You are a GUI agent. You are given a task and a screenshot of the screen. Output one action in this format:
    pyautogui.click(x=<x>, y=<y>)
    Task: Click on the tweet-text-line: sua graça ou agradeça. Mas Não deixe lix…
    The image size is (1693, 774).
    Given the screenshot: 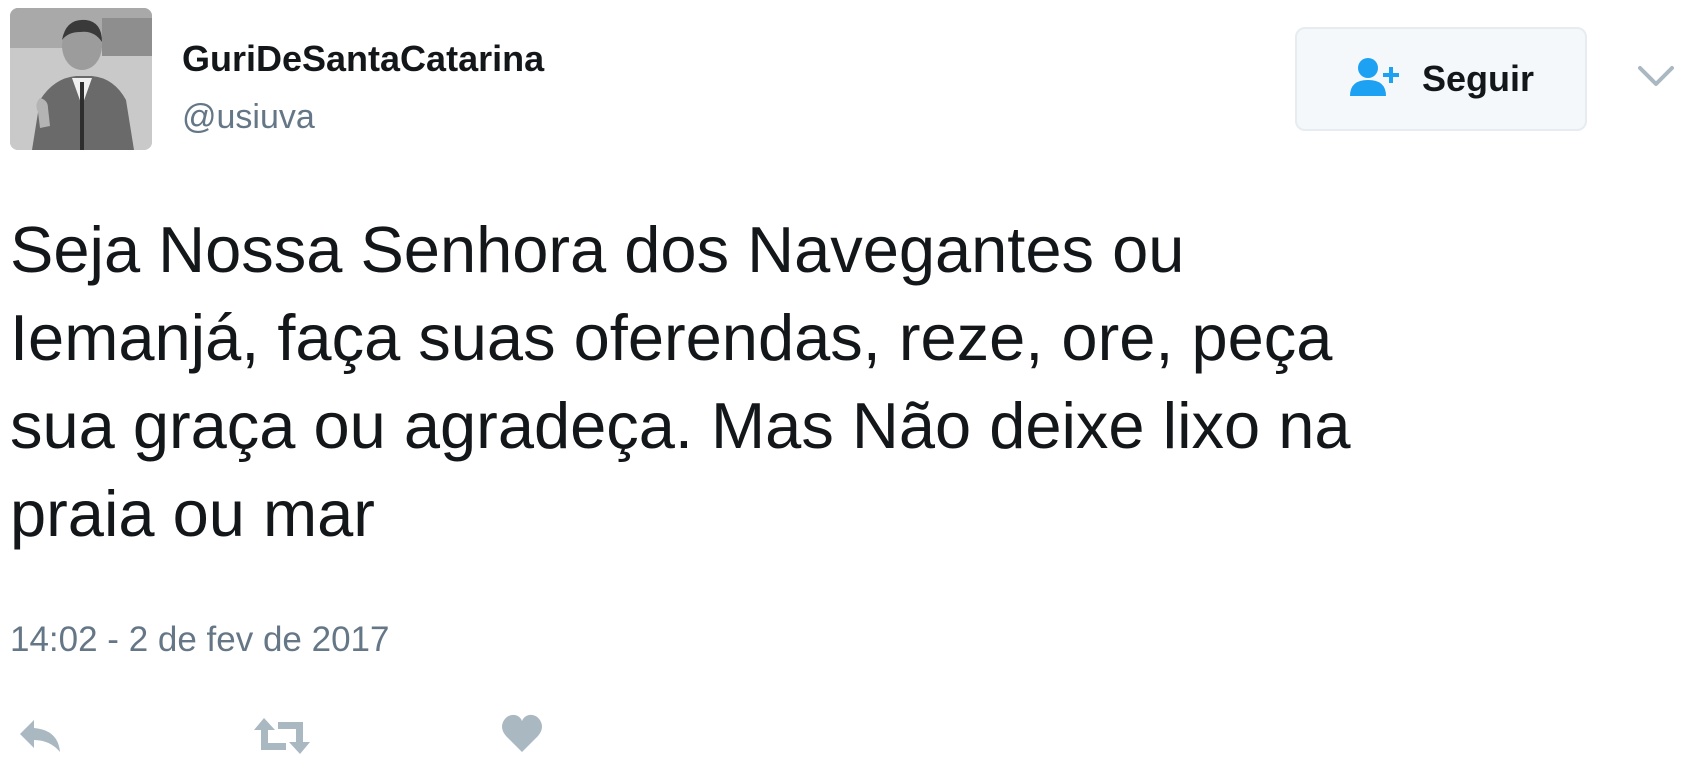 What is the action you would take?
    pyautogui.click(x=680, y=425)
    